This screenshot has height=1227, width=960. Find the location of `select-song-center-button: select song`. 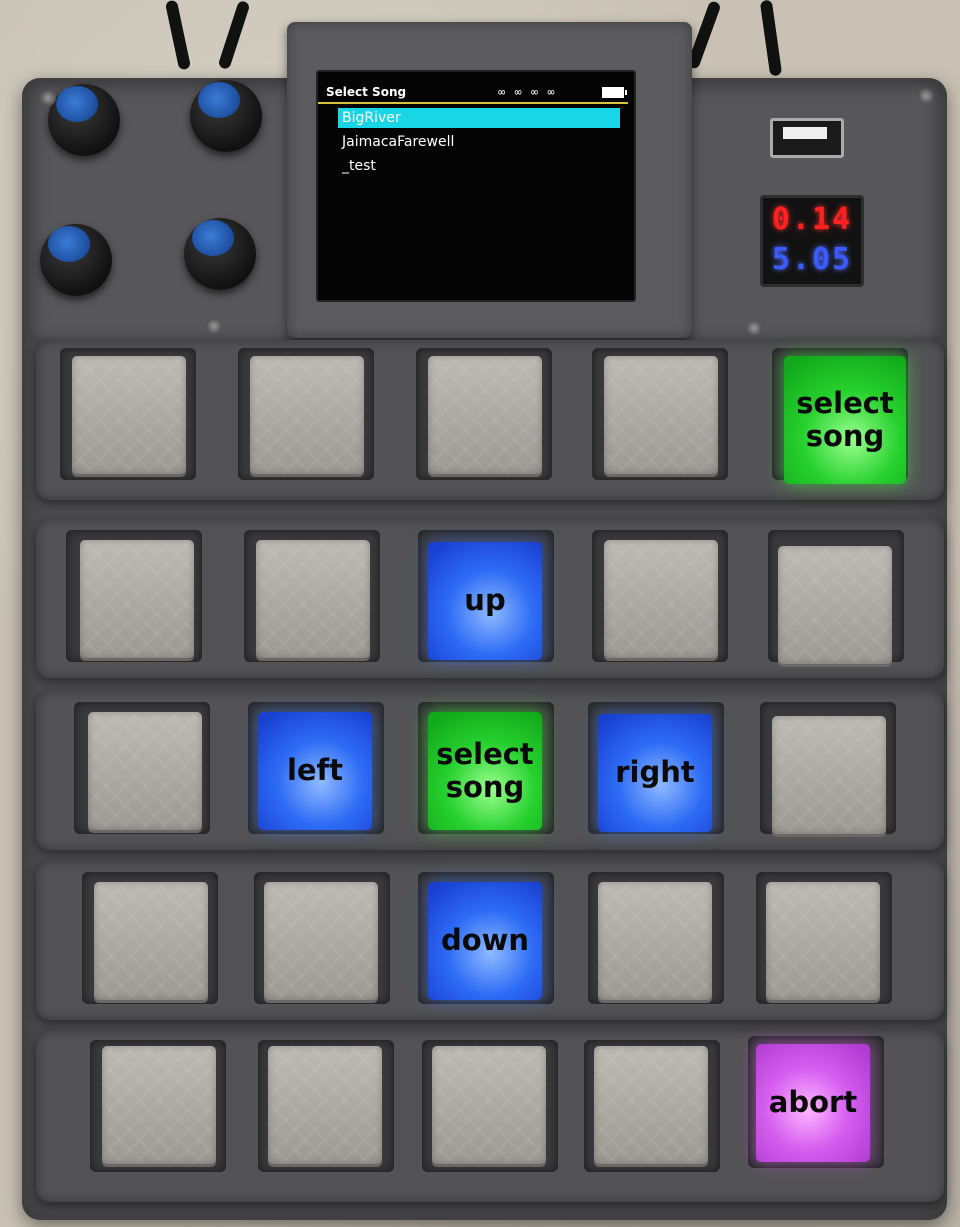

select-song-center-button: select song is located at coordinates (485, 771).